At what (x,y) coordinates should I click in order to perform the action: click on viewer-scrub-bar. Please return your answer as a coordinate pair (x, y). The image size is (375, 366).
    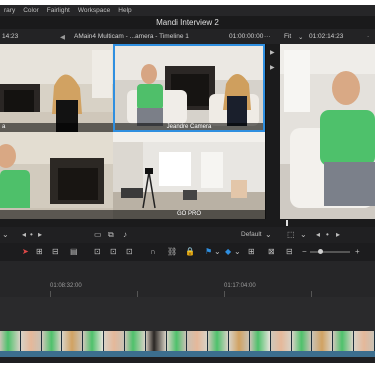
    Looking at the image, I should click on (187, 223).